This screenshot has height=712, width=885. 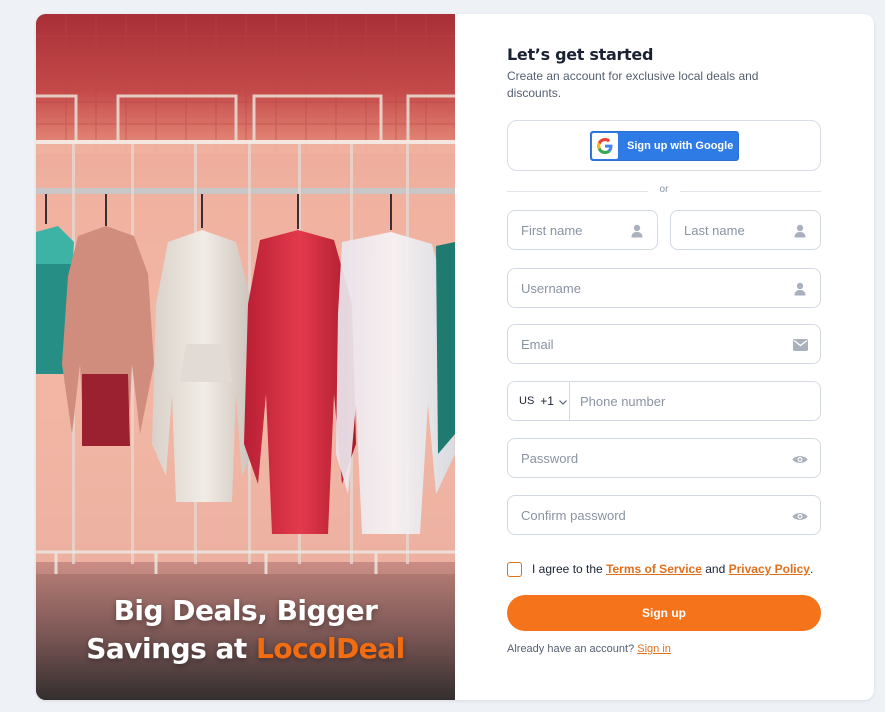 What do you see at coordinates (605, 146) in the screenshot?
I see `google-icon` at bounding box center [605, 146].